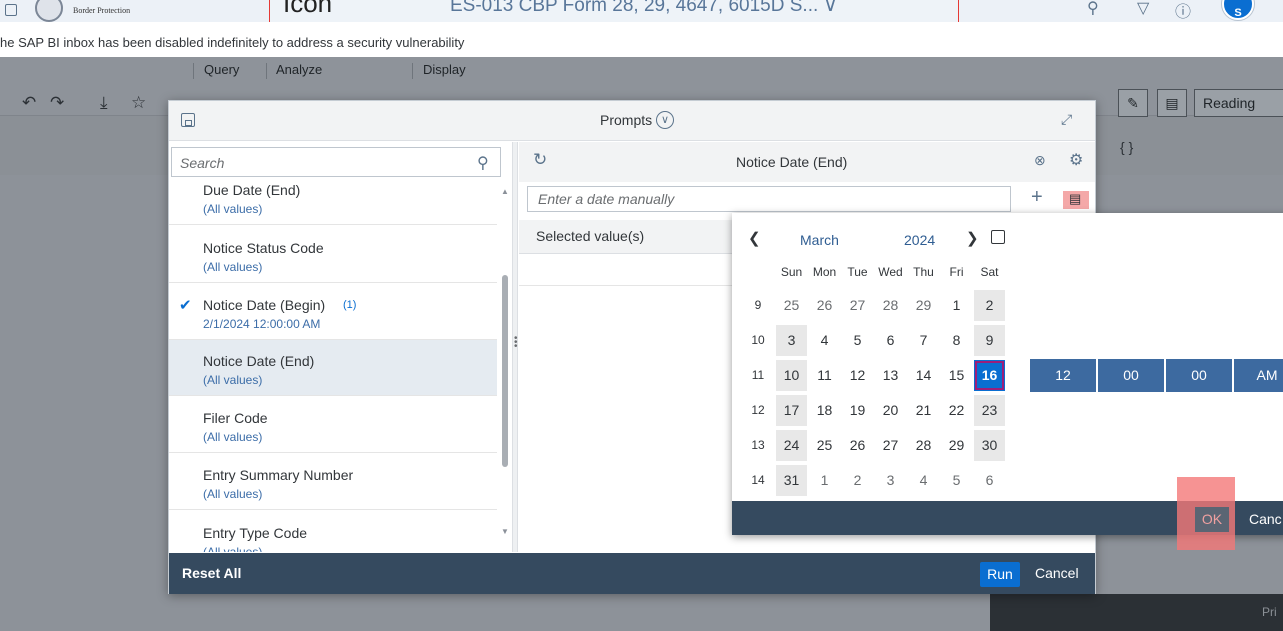 This screenshot has height=631, width=1283. I want to click on prompt-list-item: Due Date (End) (All values), so click(333, 203).